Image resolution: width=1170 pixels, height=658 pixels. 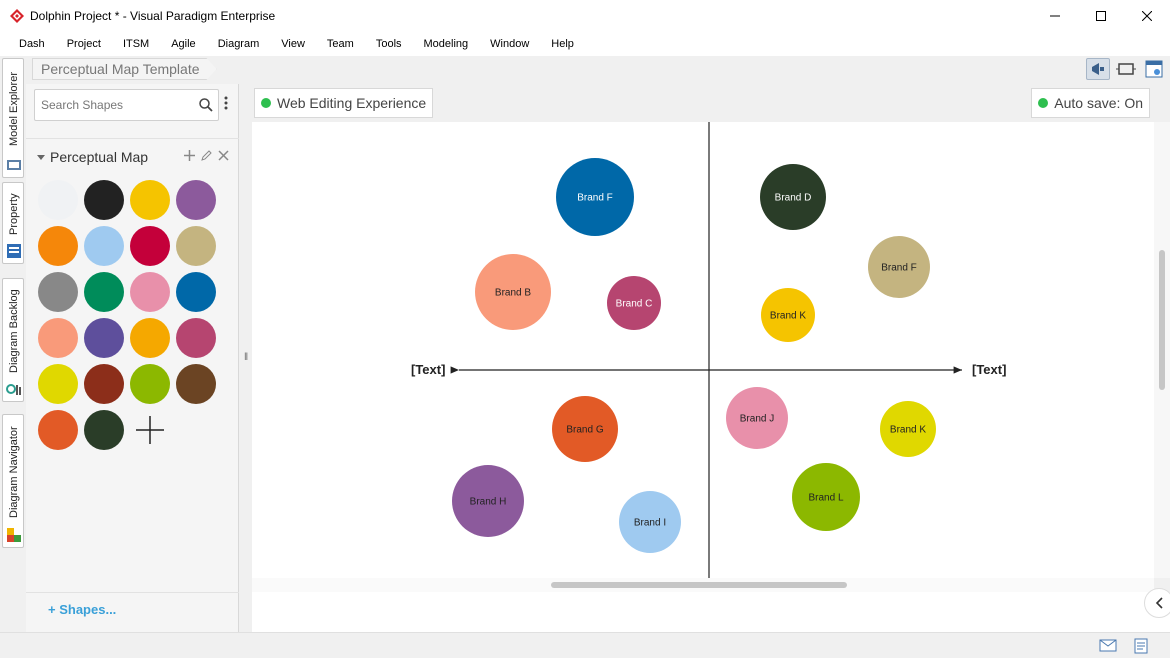 I want to click on diagram-layout-button, so click(x=1154, y=69).